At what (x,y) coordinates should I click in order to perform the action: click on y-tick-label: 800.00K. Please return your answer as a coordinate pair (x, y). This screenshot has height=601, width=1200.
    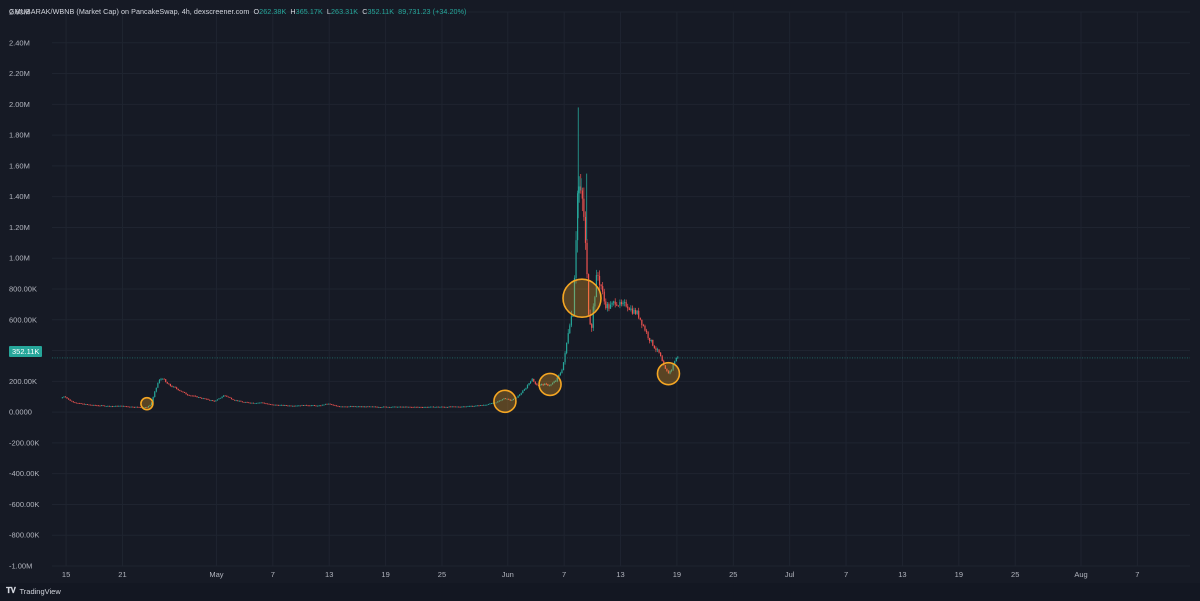
    Looking at the image, I should click on (23, 289).